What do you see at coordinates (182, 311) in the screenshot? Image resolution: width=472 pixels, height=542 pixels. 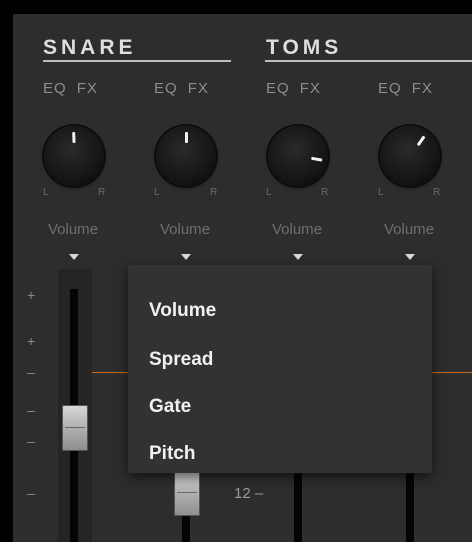 I see `menu-item-volume: Volume` at bounding box center [182, 311].